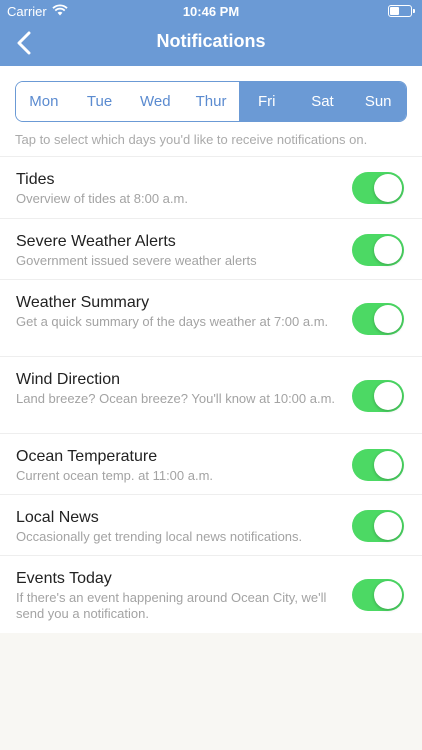  I want to click on setting-title: Weather Summary, so click(83, 302).